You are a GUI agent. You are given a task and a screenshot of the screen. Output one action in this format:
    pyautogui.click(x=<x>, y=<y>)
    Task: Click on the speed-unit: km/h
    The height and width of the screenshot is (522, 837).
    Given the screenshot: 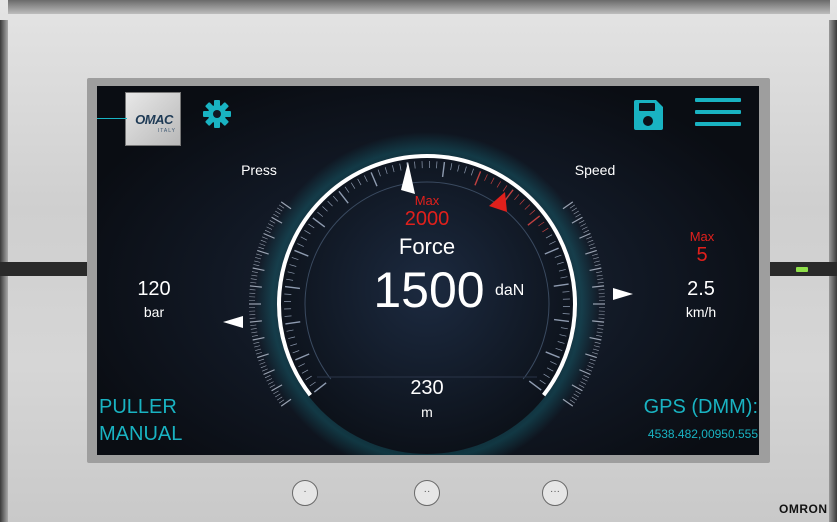 What is the action you would take?
    pyautogui.click(x=701, y=312)
    